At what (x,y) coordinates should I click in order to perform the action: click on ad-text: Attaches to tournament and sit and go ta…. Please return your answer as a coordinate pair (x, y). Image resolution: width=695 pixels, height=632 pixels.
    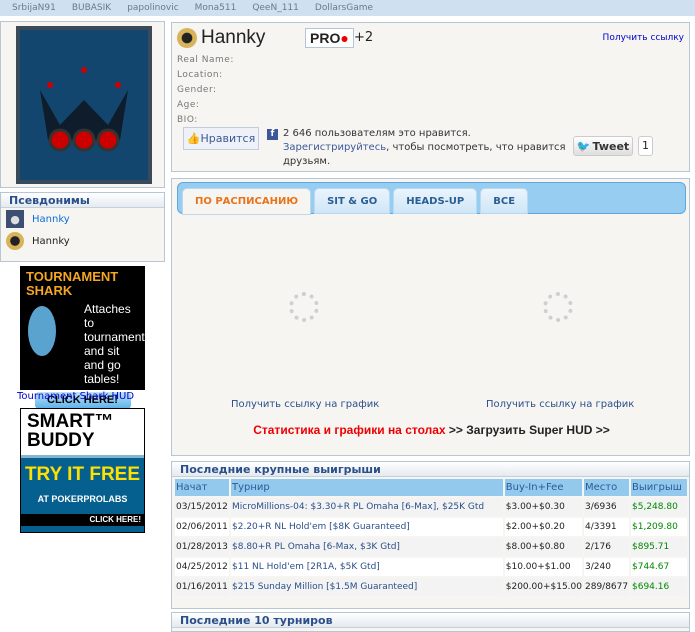
    Looking at the image, I should click on (114, 344).